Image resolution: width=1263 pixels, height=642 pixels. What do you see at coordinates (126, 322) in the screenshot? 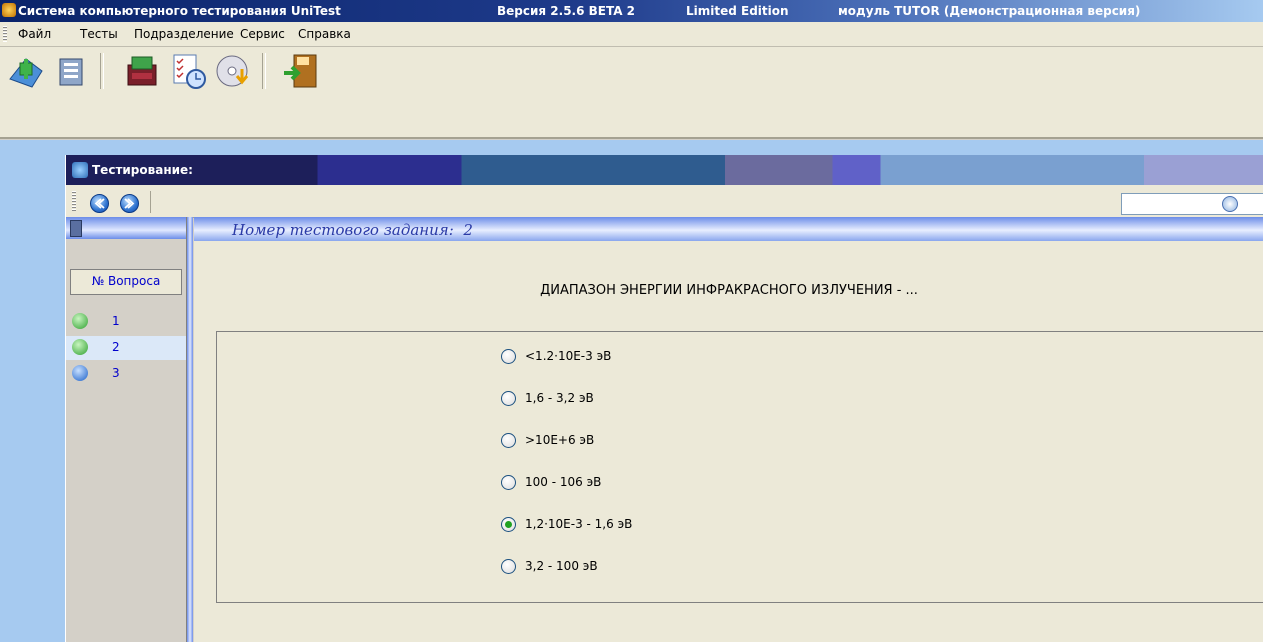
I see `question-row-1: 1` at bounding box center [126, 322].